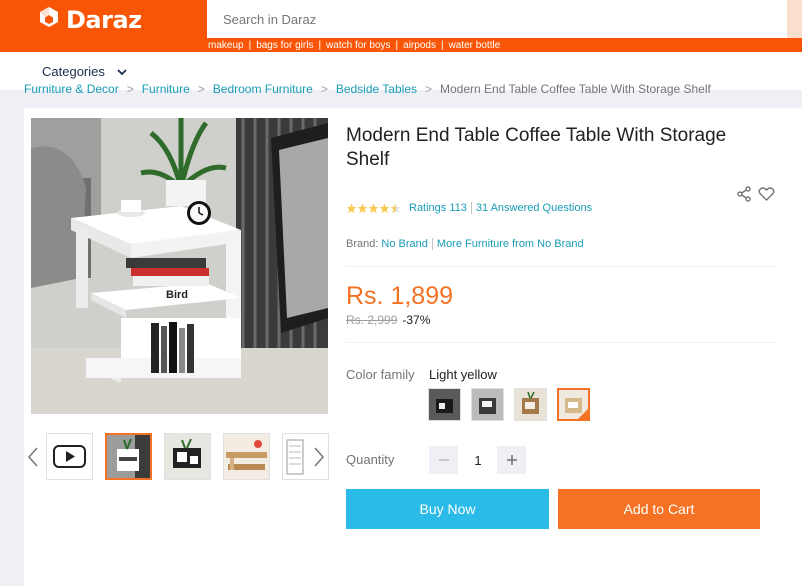 The width and height of the screenshot is (802, 586). I want to click on keyword-link: airpods, so click(419, 45).